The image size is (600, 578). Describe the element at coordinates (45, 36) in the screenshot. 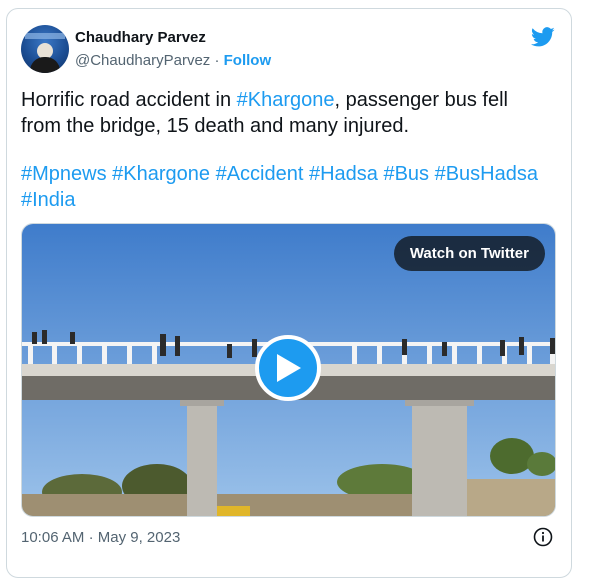

I see `avatar-banner` at that location.